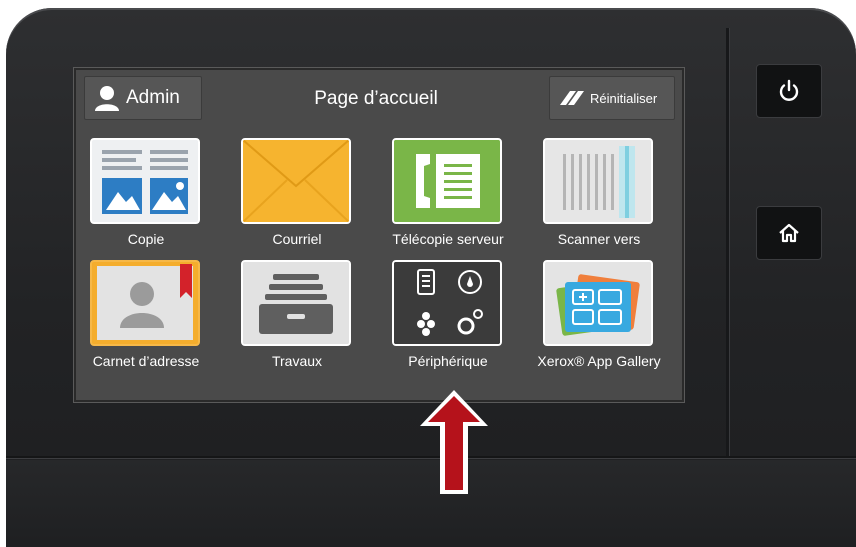 The width and height of the screenshot is (856, 547). I want to click on device-icon, so click(447, 303).